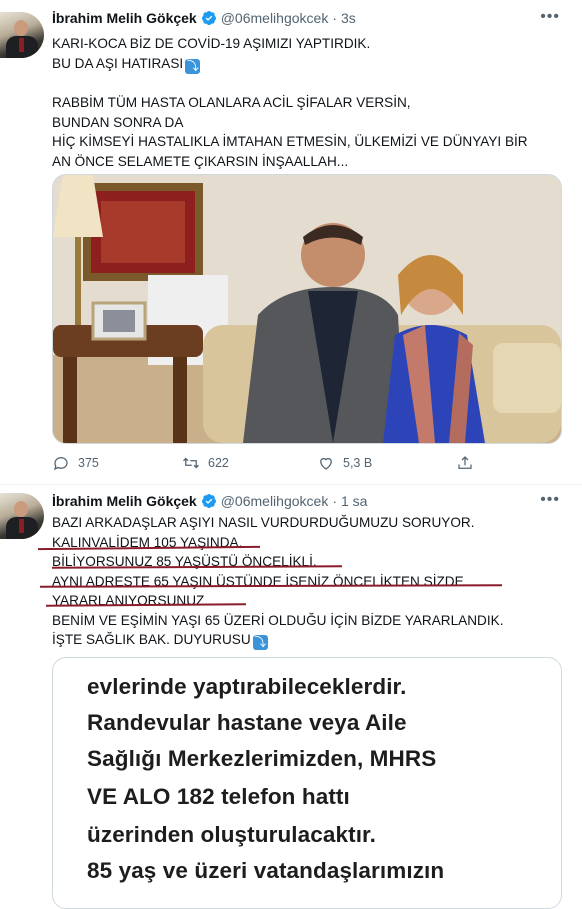 This screenshot has height=909, width=582. What do you see at coordinates (232, 834) in the screenshot?
I see `document-line: üzerinden oluşturulacaktır.` at bounding box center [232, 834].